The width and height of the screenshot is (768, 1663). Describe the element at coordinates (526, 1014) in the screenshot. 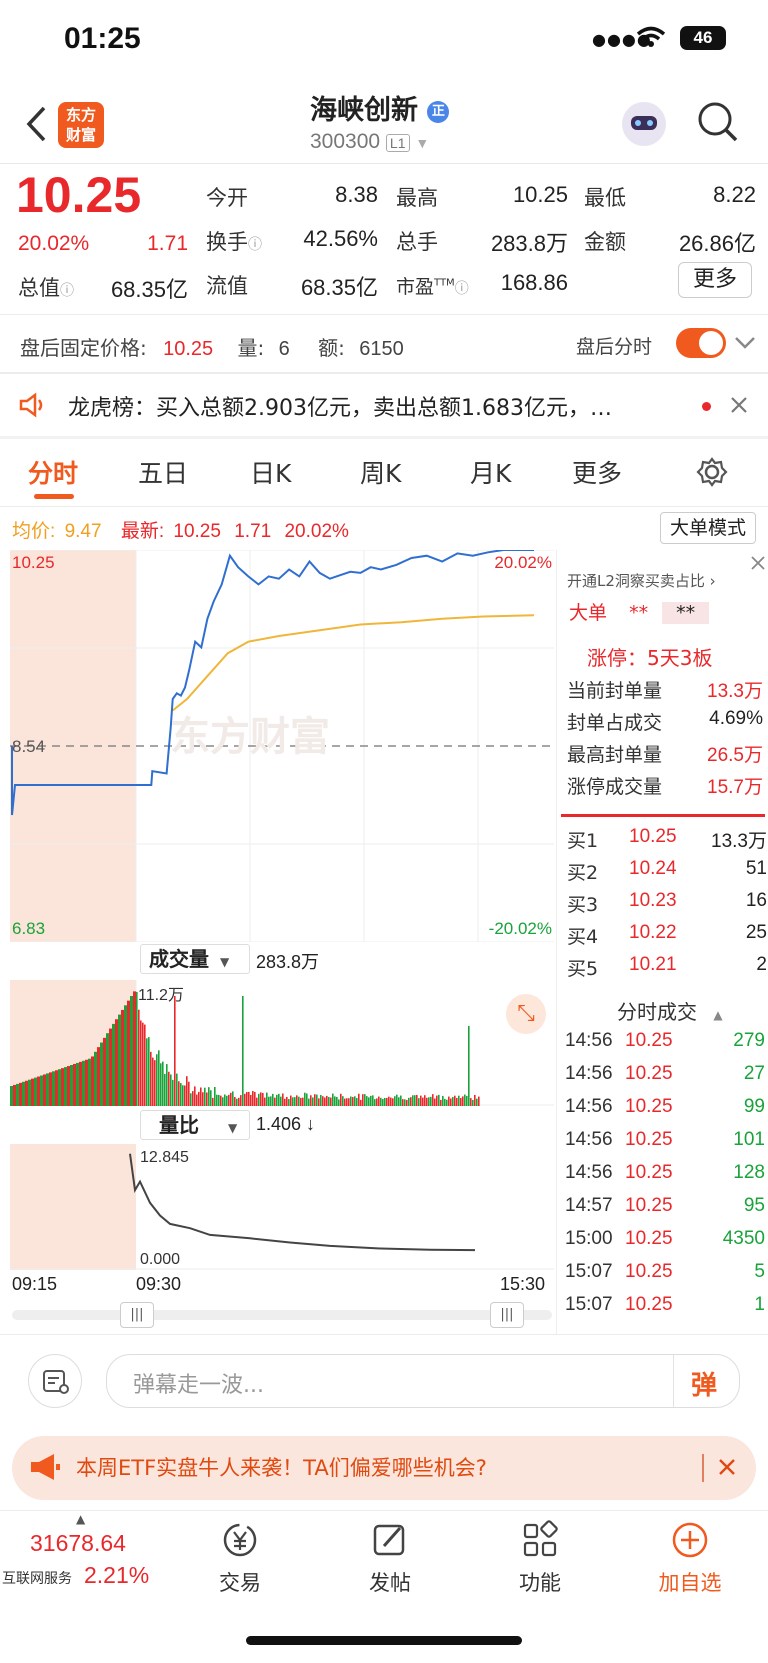

I see `expand-icon: ⤡` at that location.